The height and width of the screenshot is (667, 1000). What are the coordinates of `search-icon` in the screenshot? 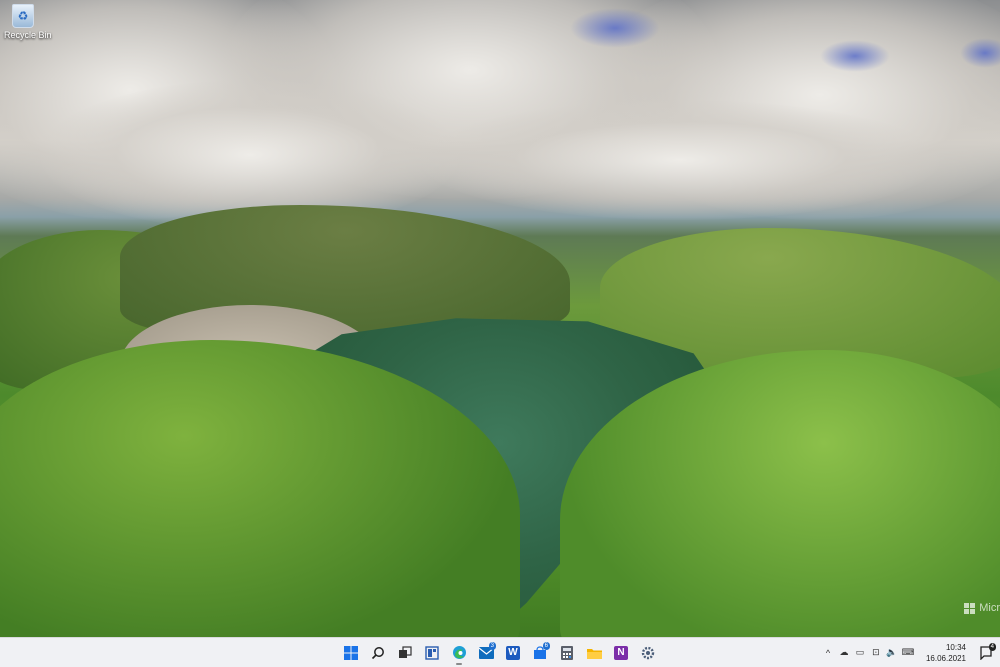 It's located at (377, 652).